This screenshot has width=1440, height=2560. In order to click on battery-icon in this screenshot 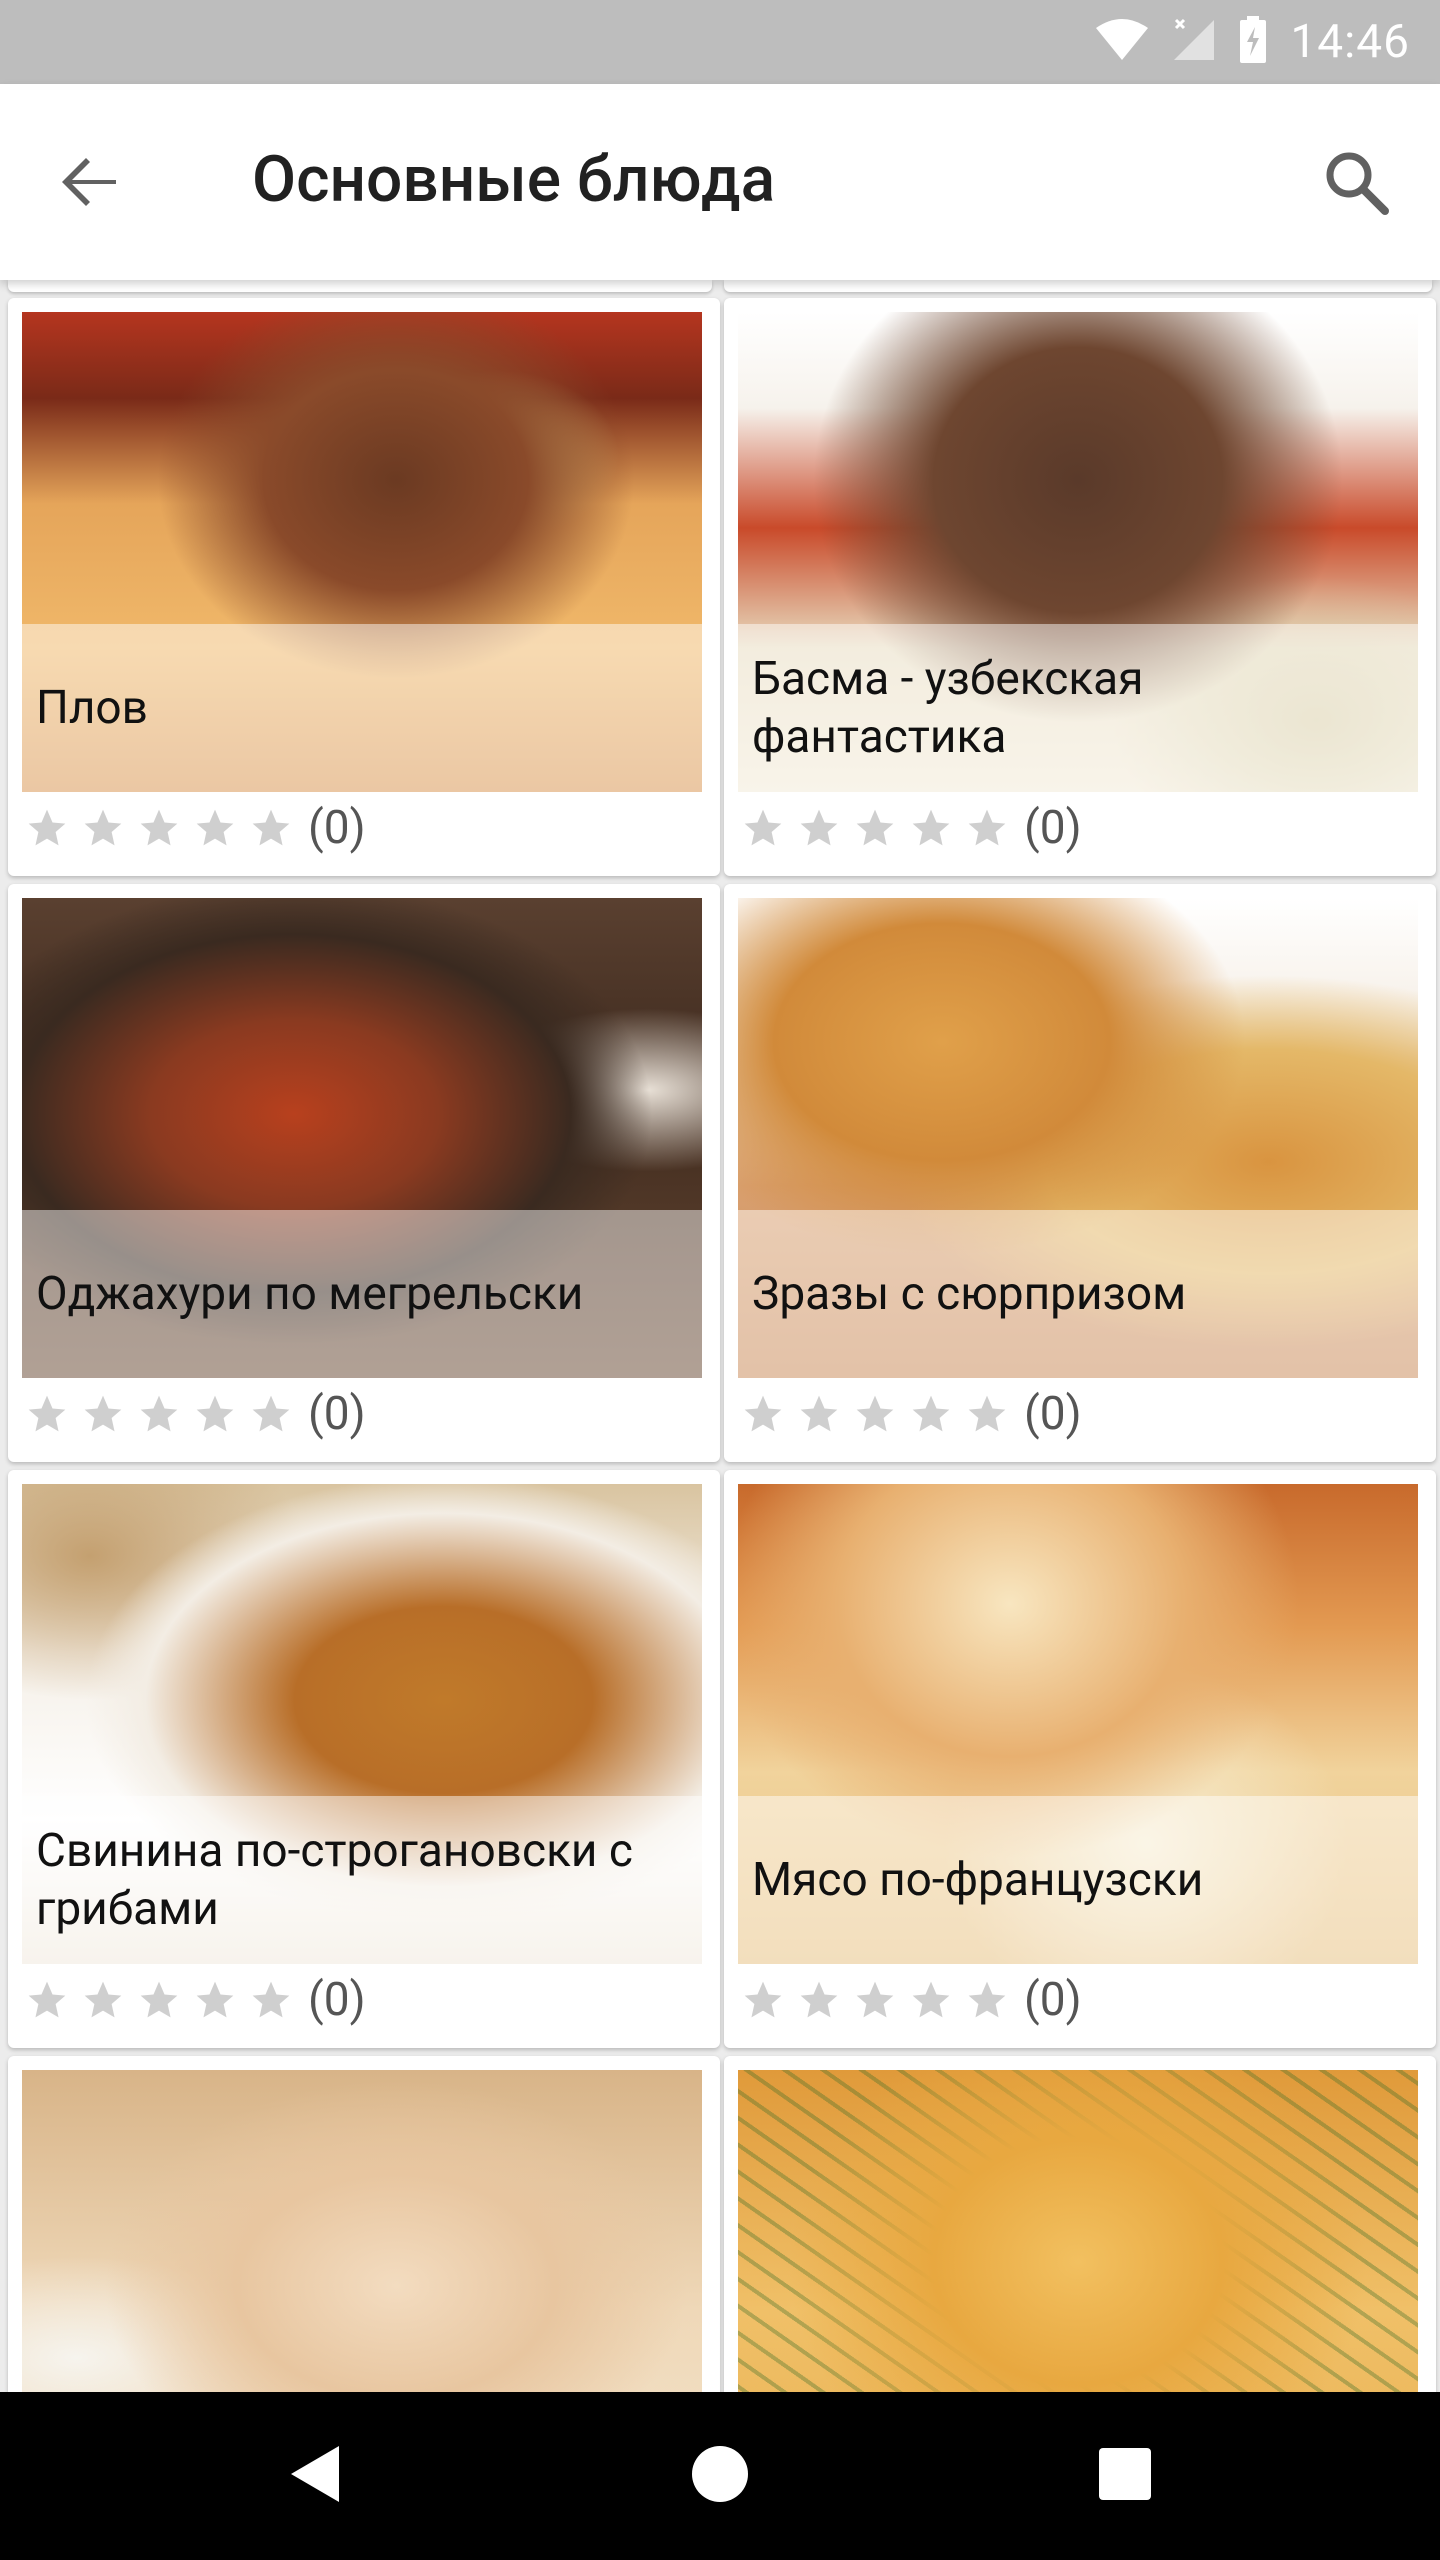, I will do `click(1253, 42)`.